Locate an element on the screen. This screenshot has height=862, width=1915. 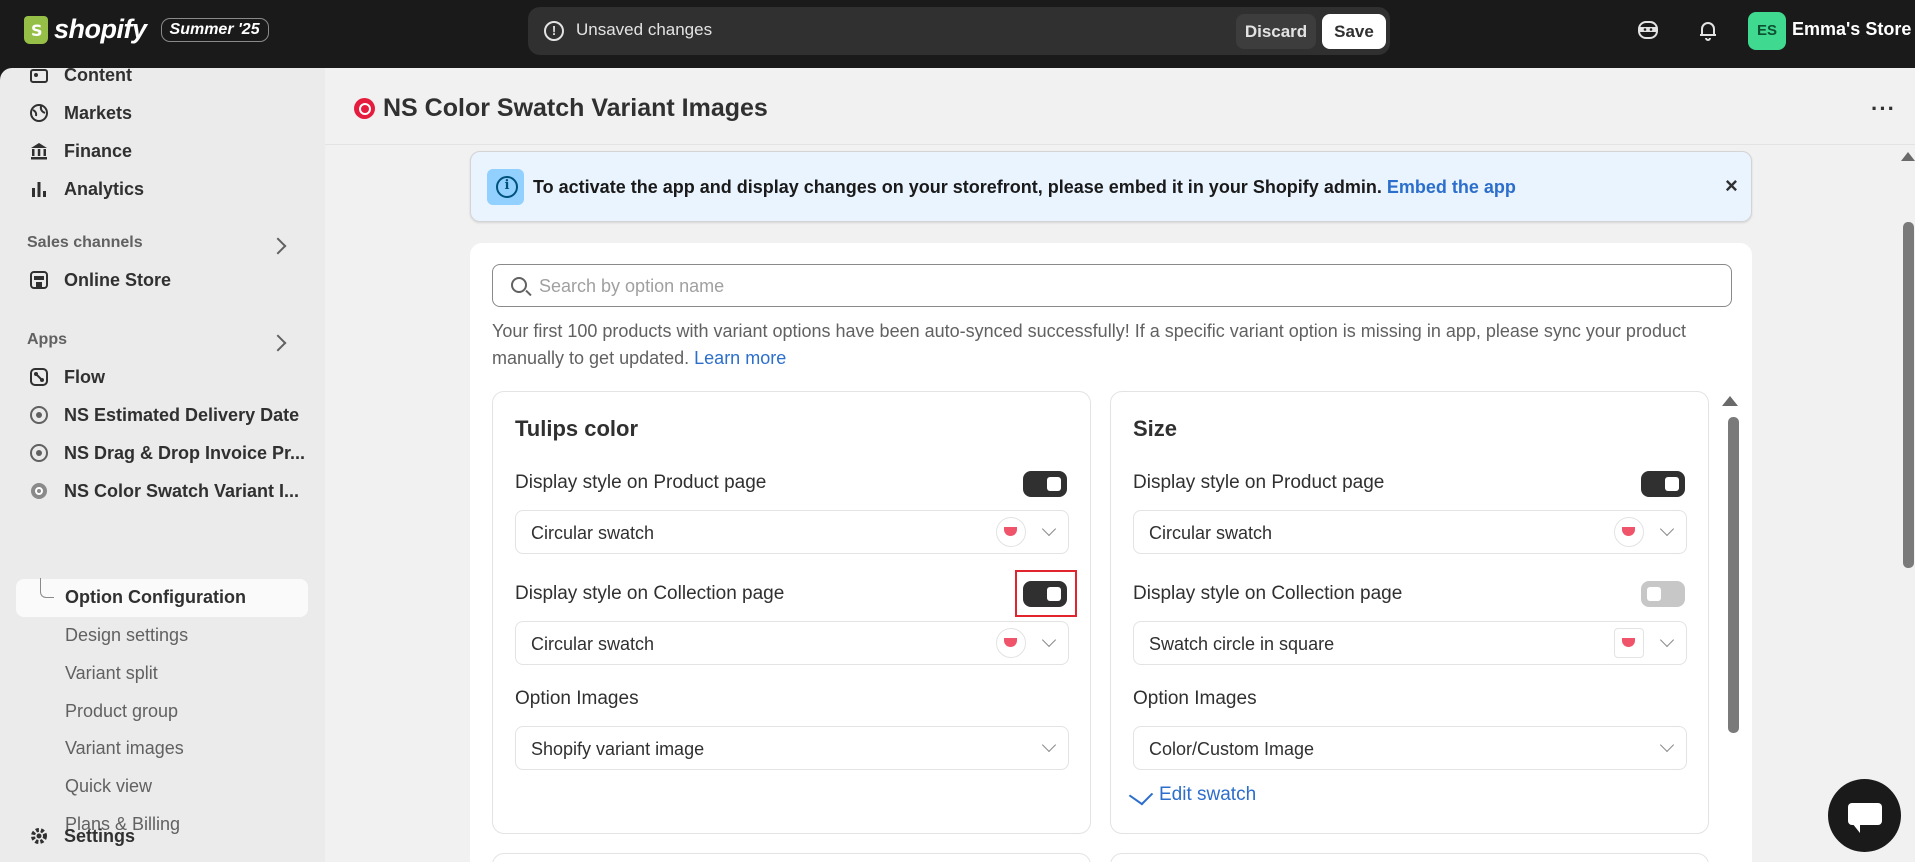
sidebar-item-content: Content is located at coordinates (80, 75).